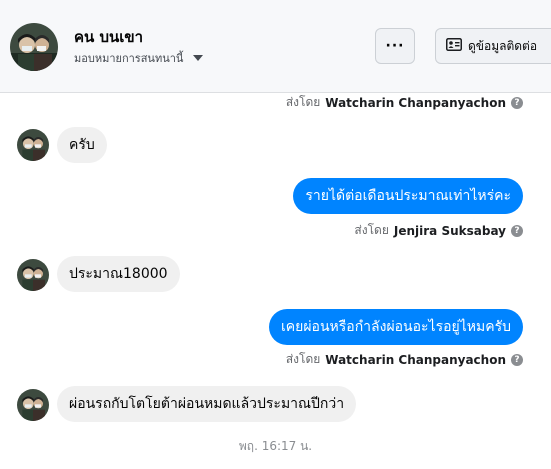  Describe the element at coordinates (109, 37) in the screenshot. I see `contact-name: คน บนเขา` at that location.